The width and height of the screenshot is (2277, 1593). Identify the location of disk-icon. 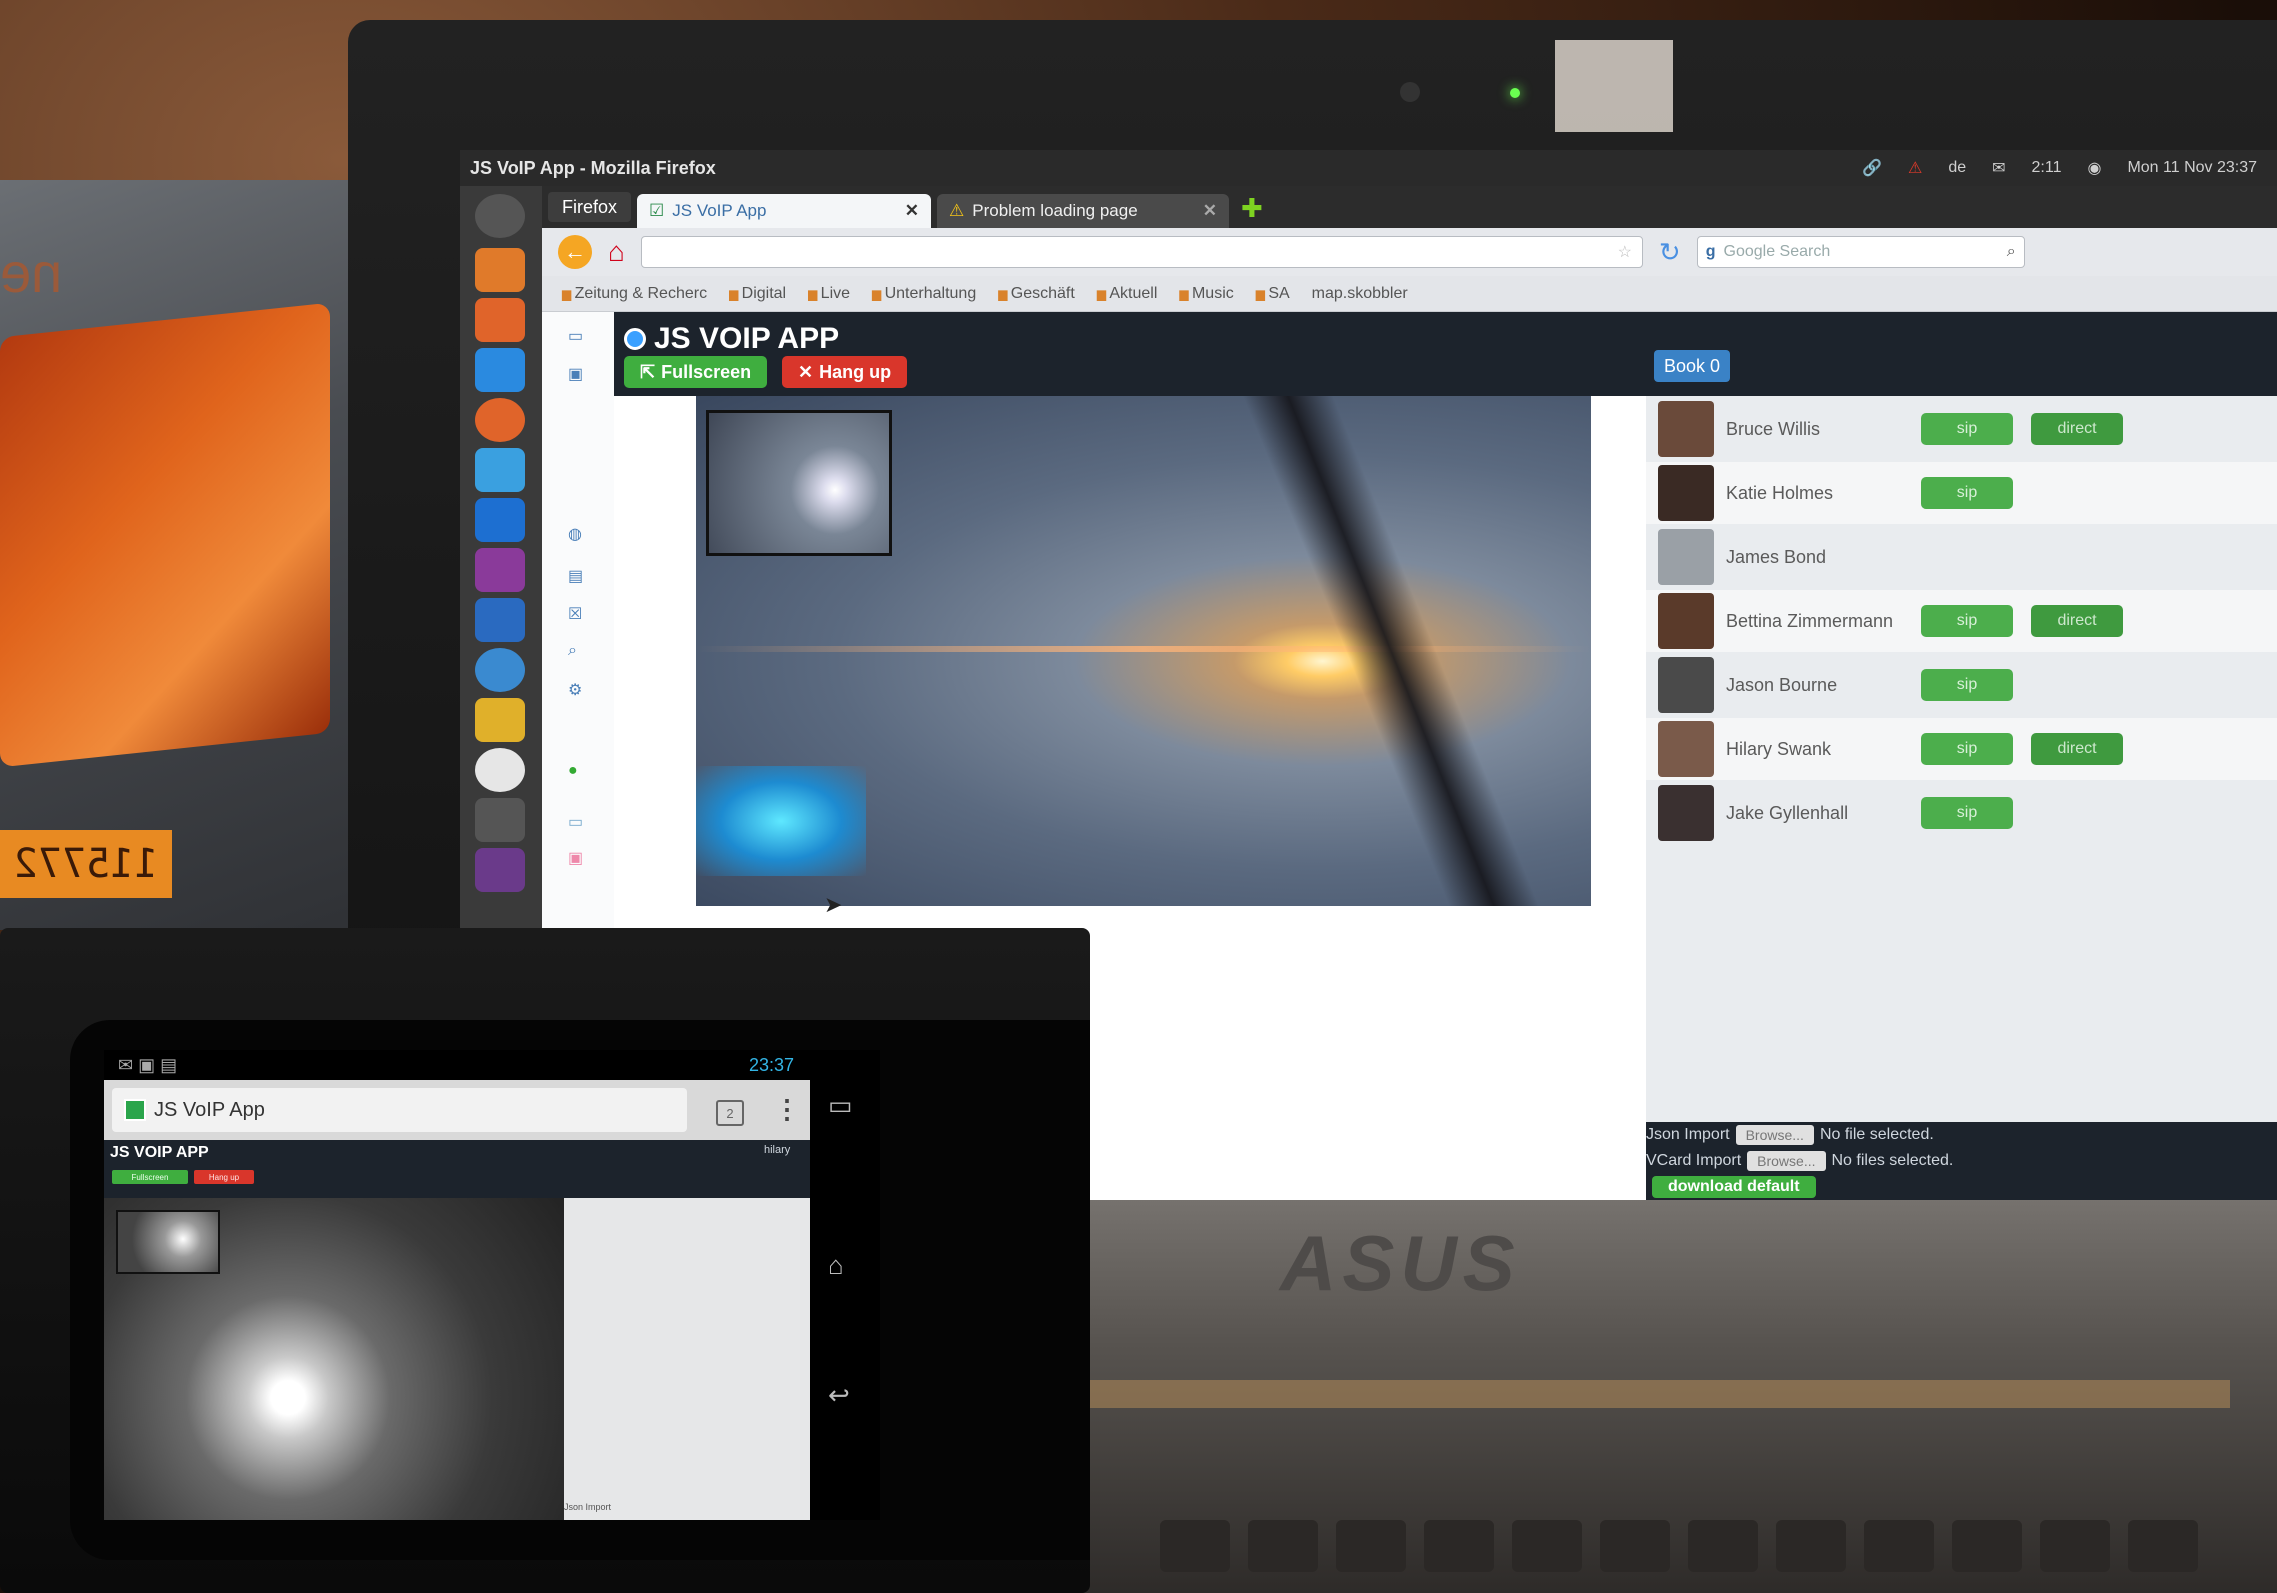
(500, 670).